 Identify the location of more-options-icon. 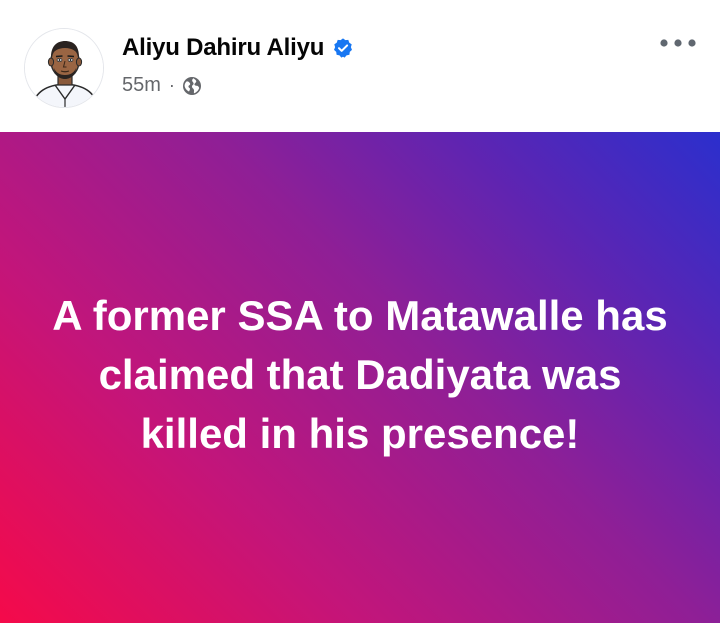
(678, 43).